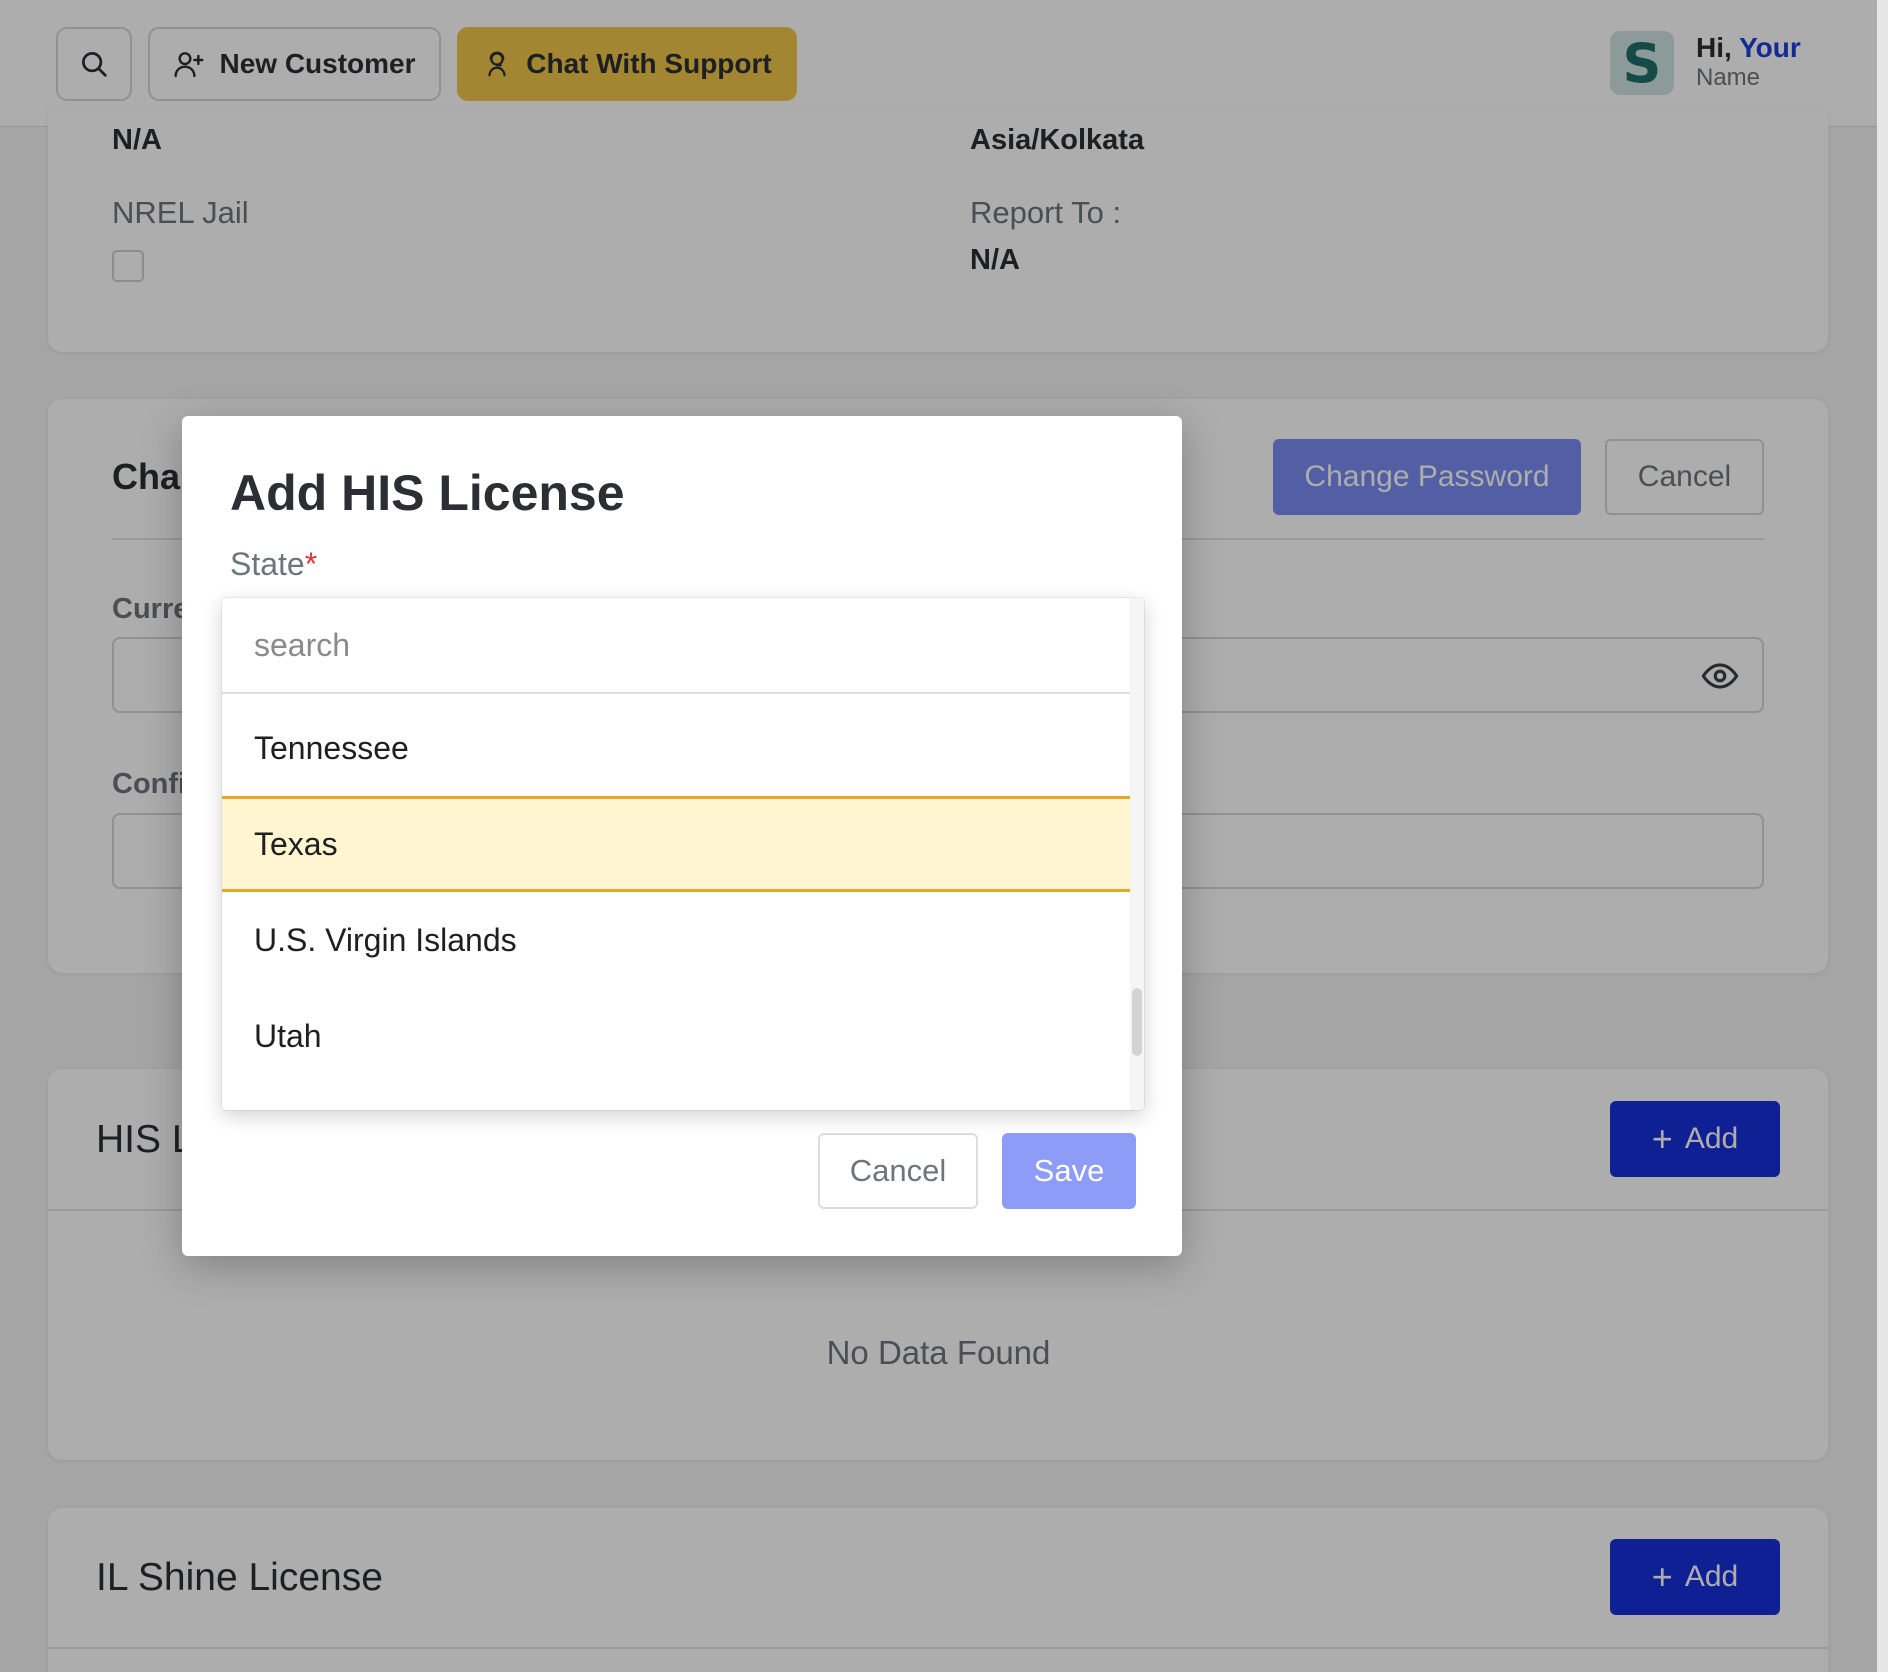 Image resolution: width=1888 pixels, height=1672 pixels. What do you see at coordinates (267, 564) in the screenshot?
I see `state-label-text: State` at bounding box center [267, 564].